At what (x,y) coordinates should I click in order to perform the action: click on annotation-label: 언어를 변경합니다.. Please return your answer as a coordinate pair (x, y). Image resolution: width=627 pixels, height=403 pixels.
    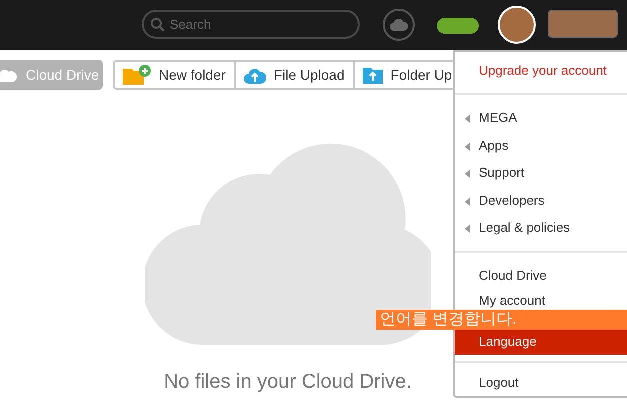
    Looking at the image, I should click on (501, 320).